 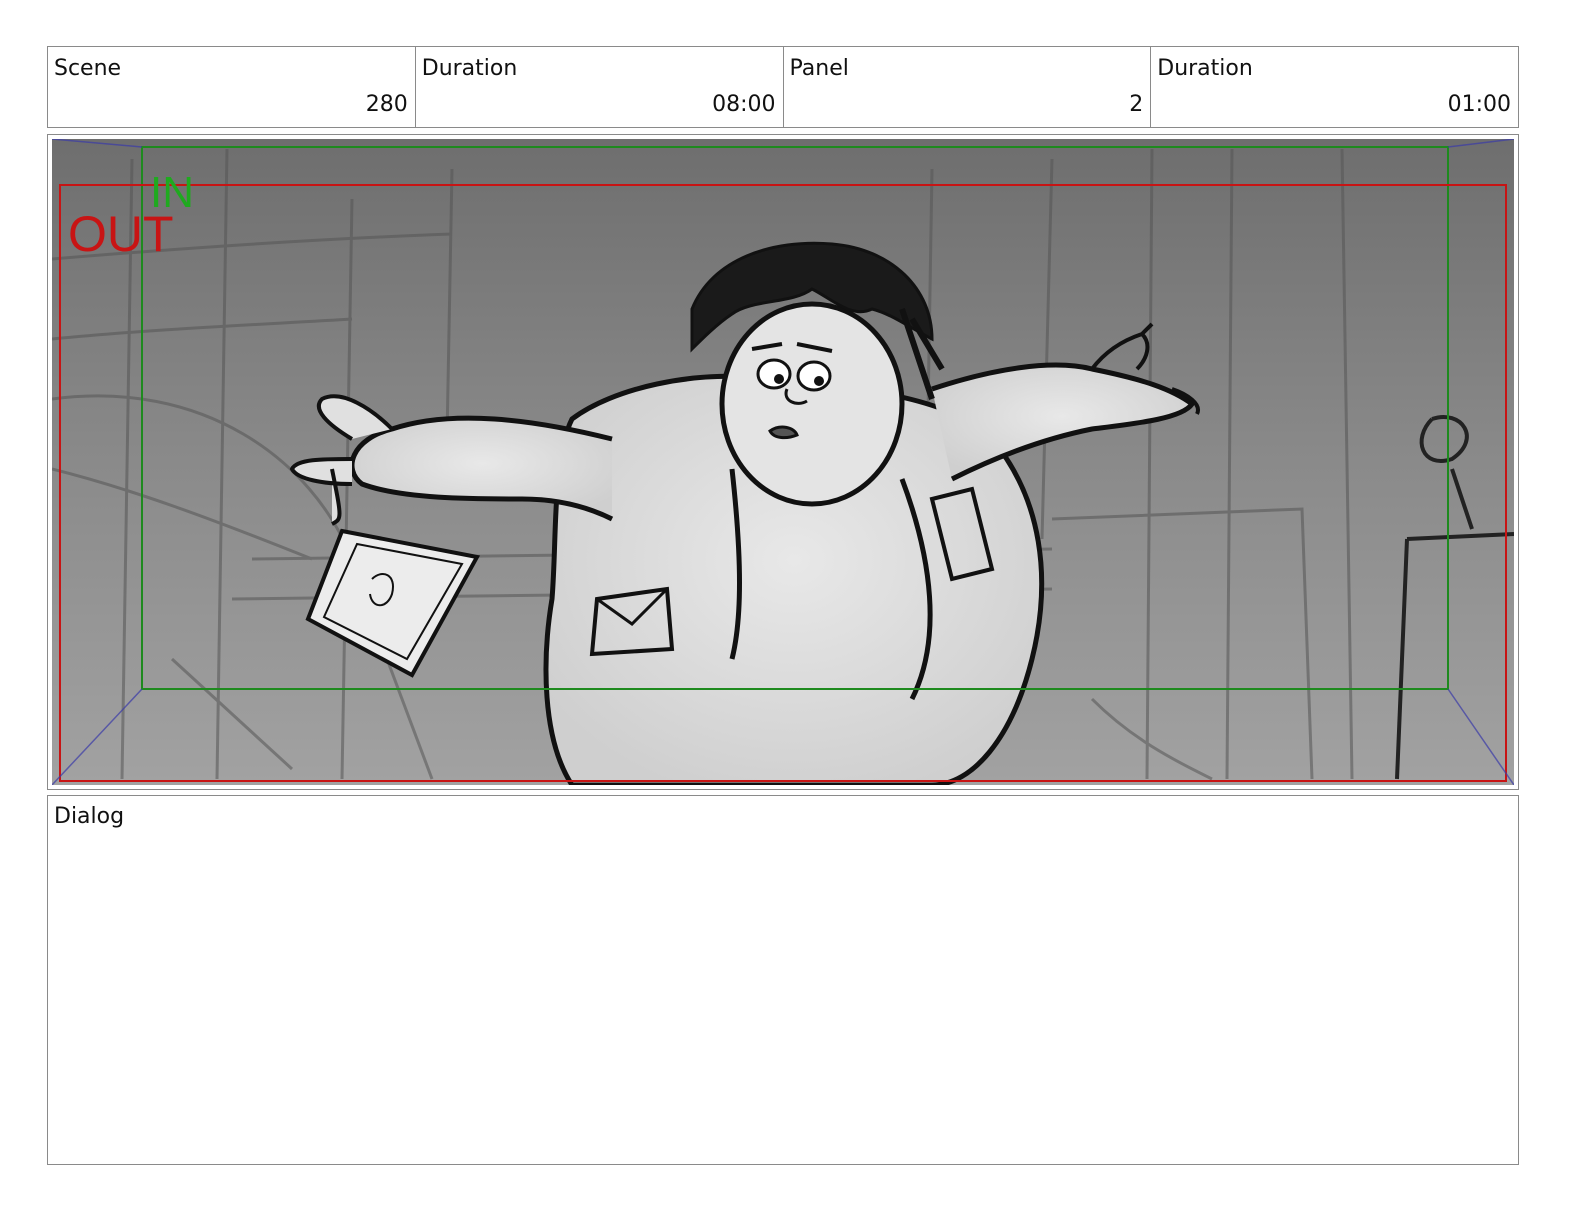 What do you see at coordinates (88, 68) in the screenshot?
I see `scene-label: Scene` at bounding box center [88, 68].